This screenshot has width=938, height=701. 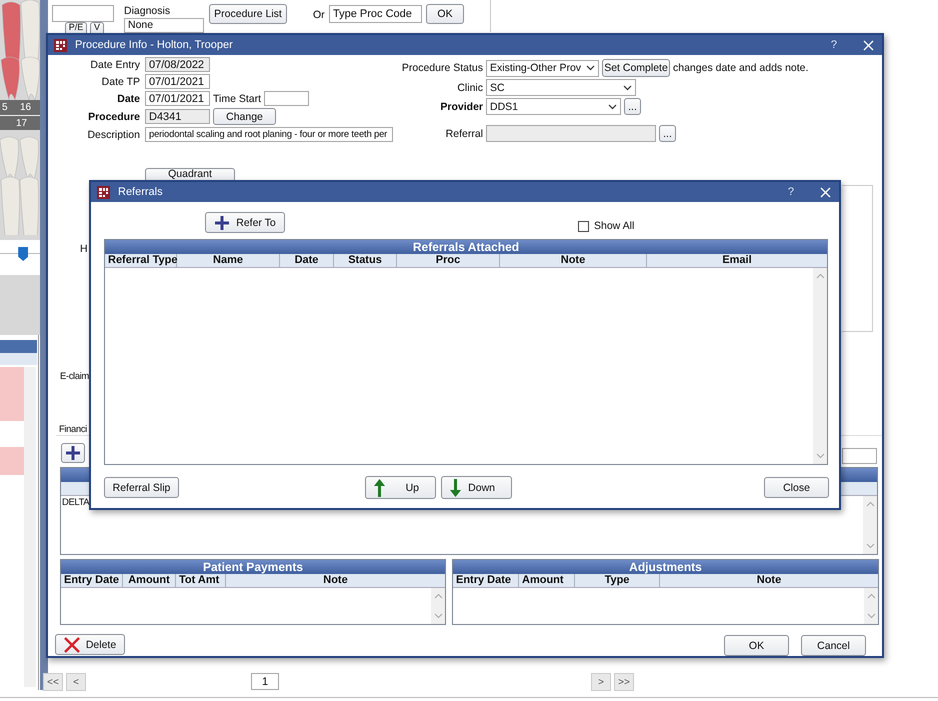 I want to click on first-page-button: <<, so click(x=53, y=682).